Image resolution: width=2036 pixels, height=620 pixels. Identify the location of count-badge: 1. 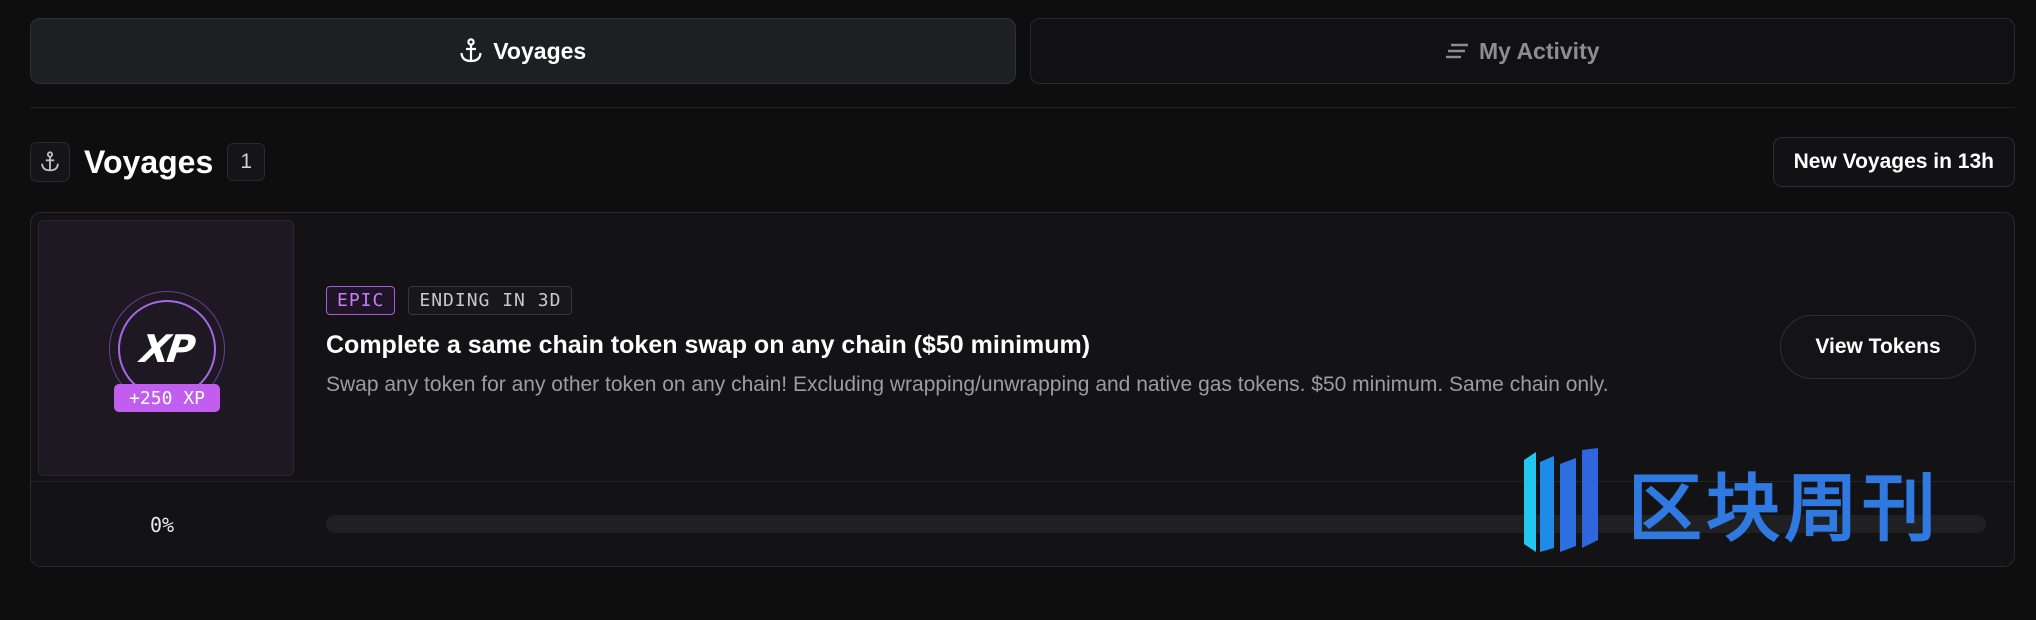
(246, 162).